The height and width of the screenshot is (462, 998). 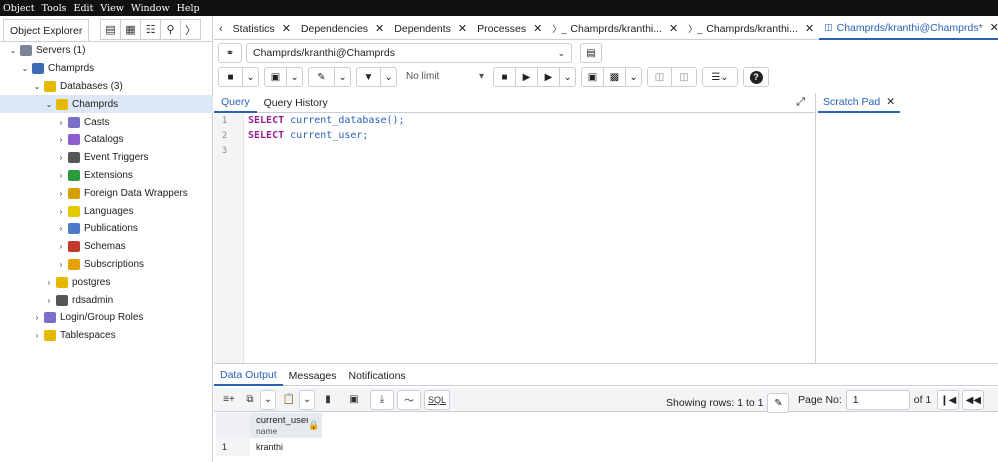 What do you see at coordinates (660, 77) in the screenshot?
I see `commit-icon: ◫` at bounding box center [660, 77].